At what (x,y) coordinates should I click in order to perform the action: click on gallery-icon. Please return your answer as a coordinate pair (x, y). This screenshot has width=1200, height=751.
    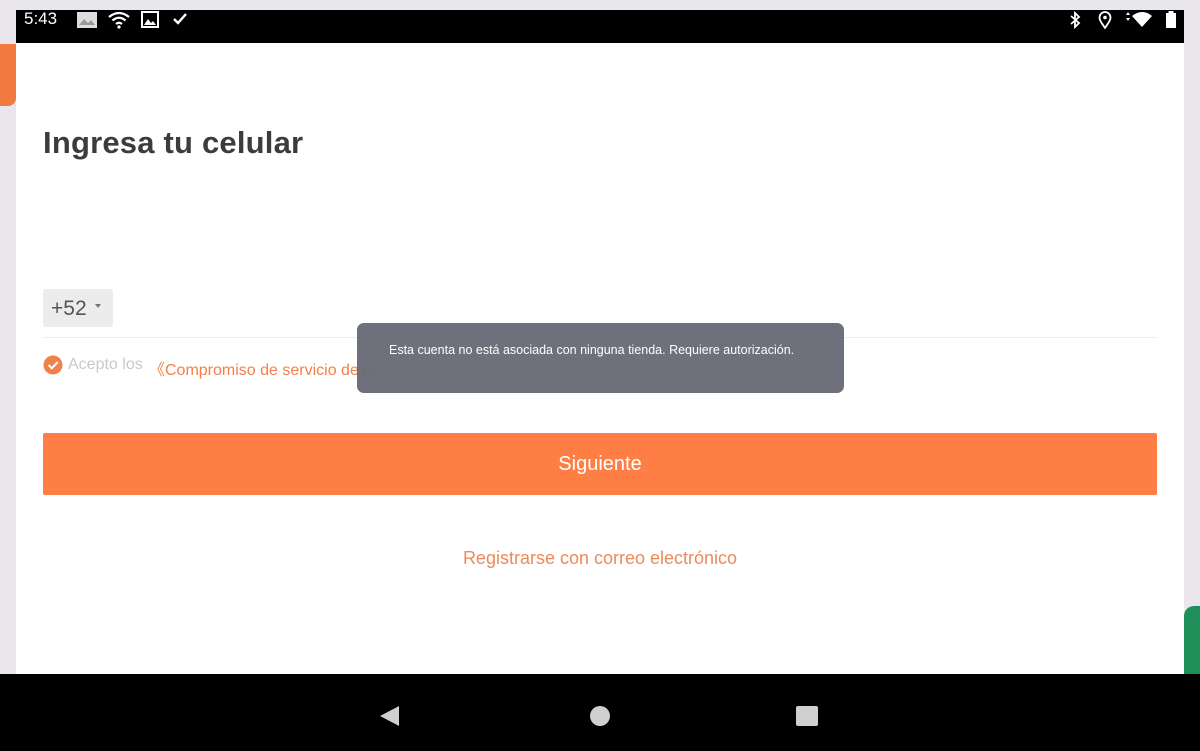
    Looking at the image, I should click on (150, 19).